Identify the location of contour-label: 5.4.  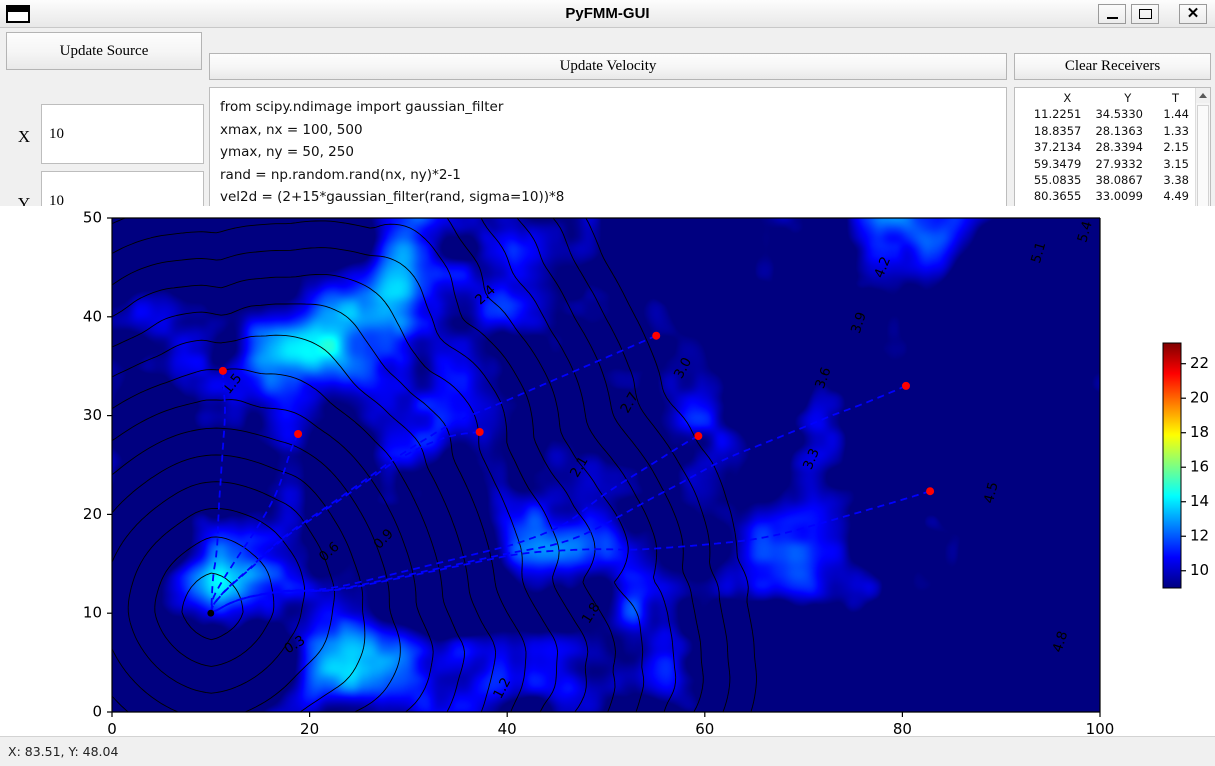
(1085, 231).